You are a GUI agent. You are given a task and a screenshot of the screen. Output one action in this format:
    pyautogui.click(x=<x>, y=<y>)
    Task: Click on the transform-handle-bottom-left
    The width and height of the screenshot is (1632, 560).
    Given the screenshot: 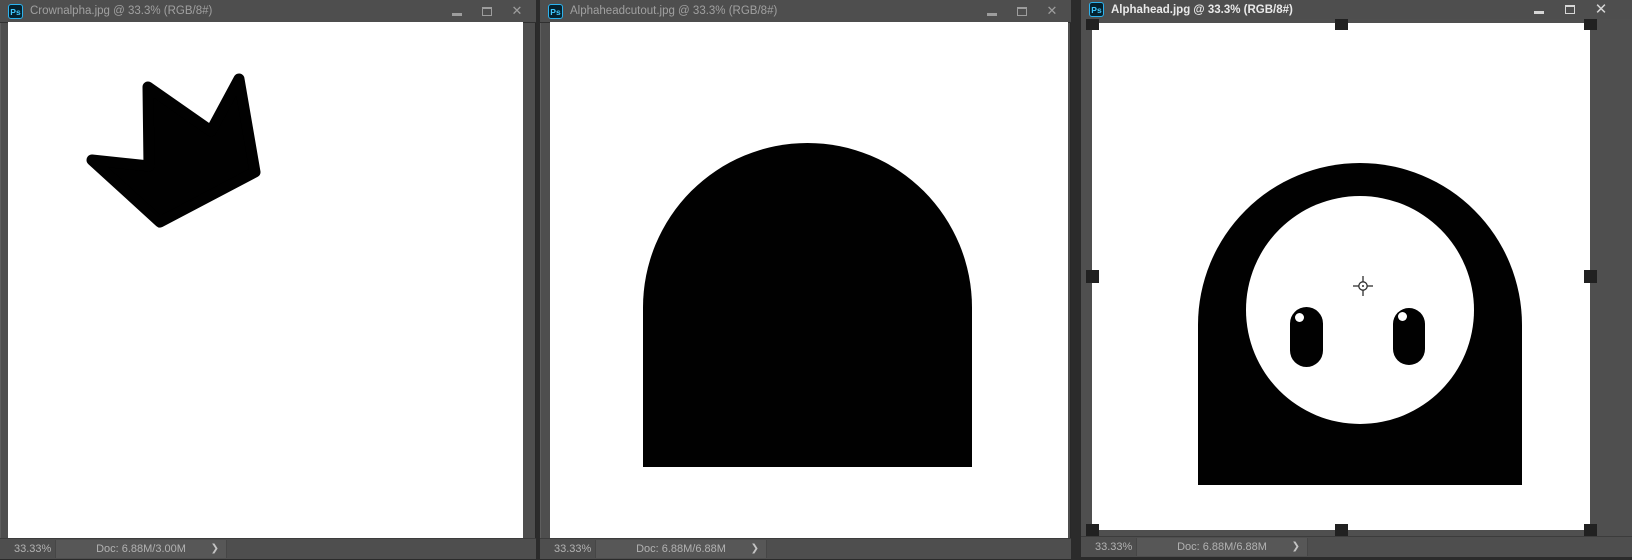 What is the action you would take?
    pyautogui.click(x=1092, y=529)
    